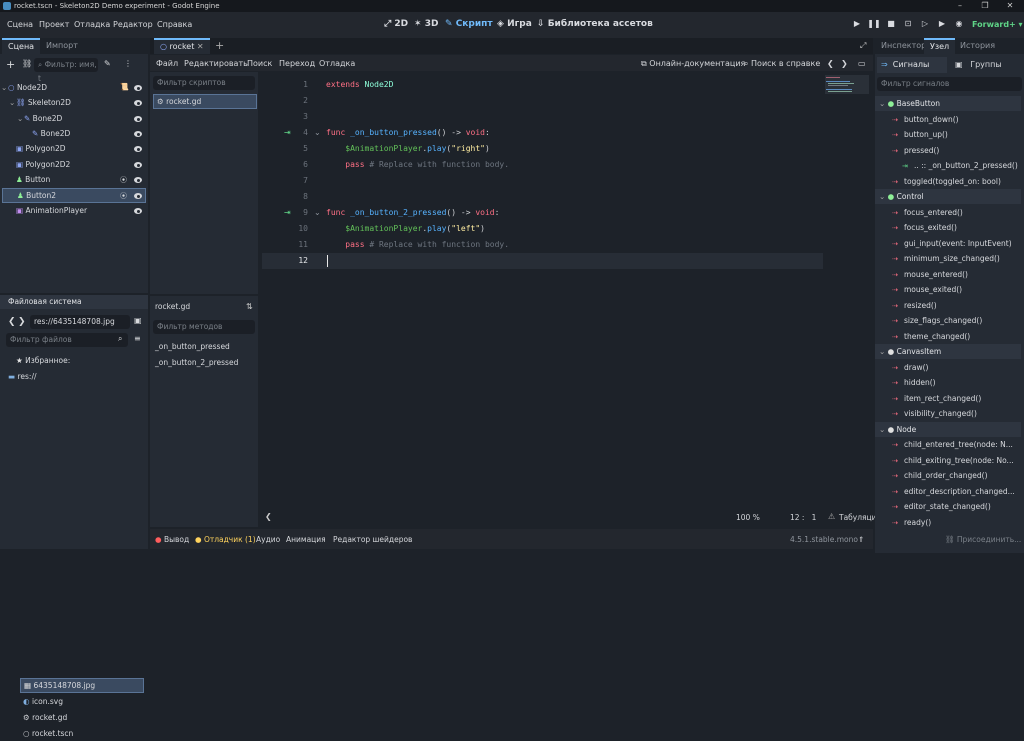 The image size is (1024, 741). Describe the element at coordinates (20, 24) in the screenshot. I see `menu-scene: Сцена` at that location.